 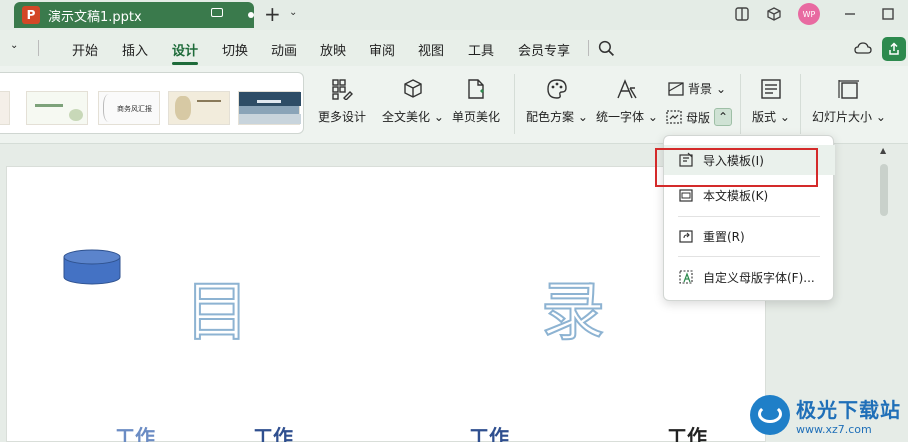 What do you see at coordinates (774, 14) in the screenshot?
I see `cube-icon` at bounding box center [774, 14].